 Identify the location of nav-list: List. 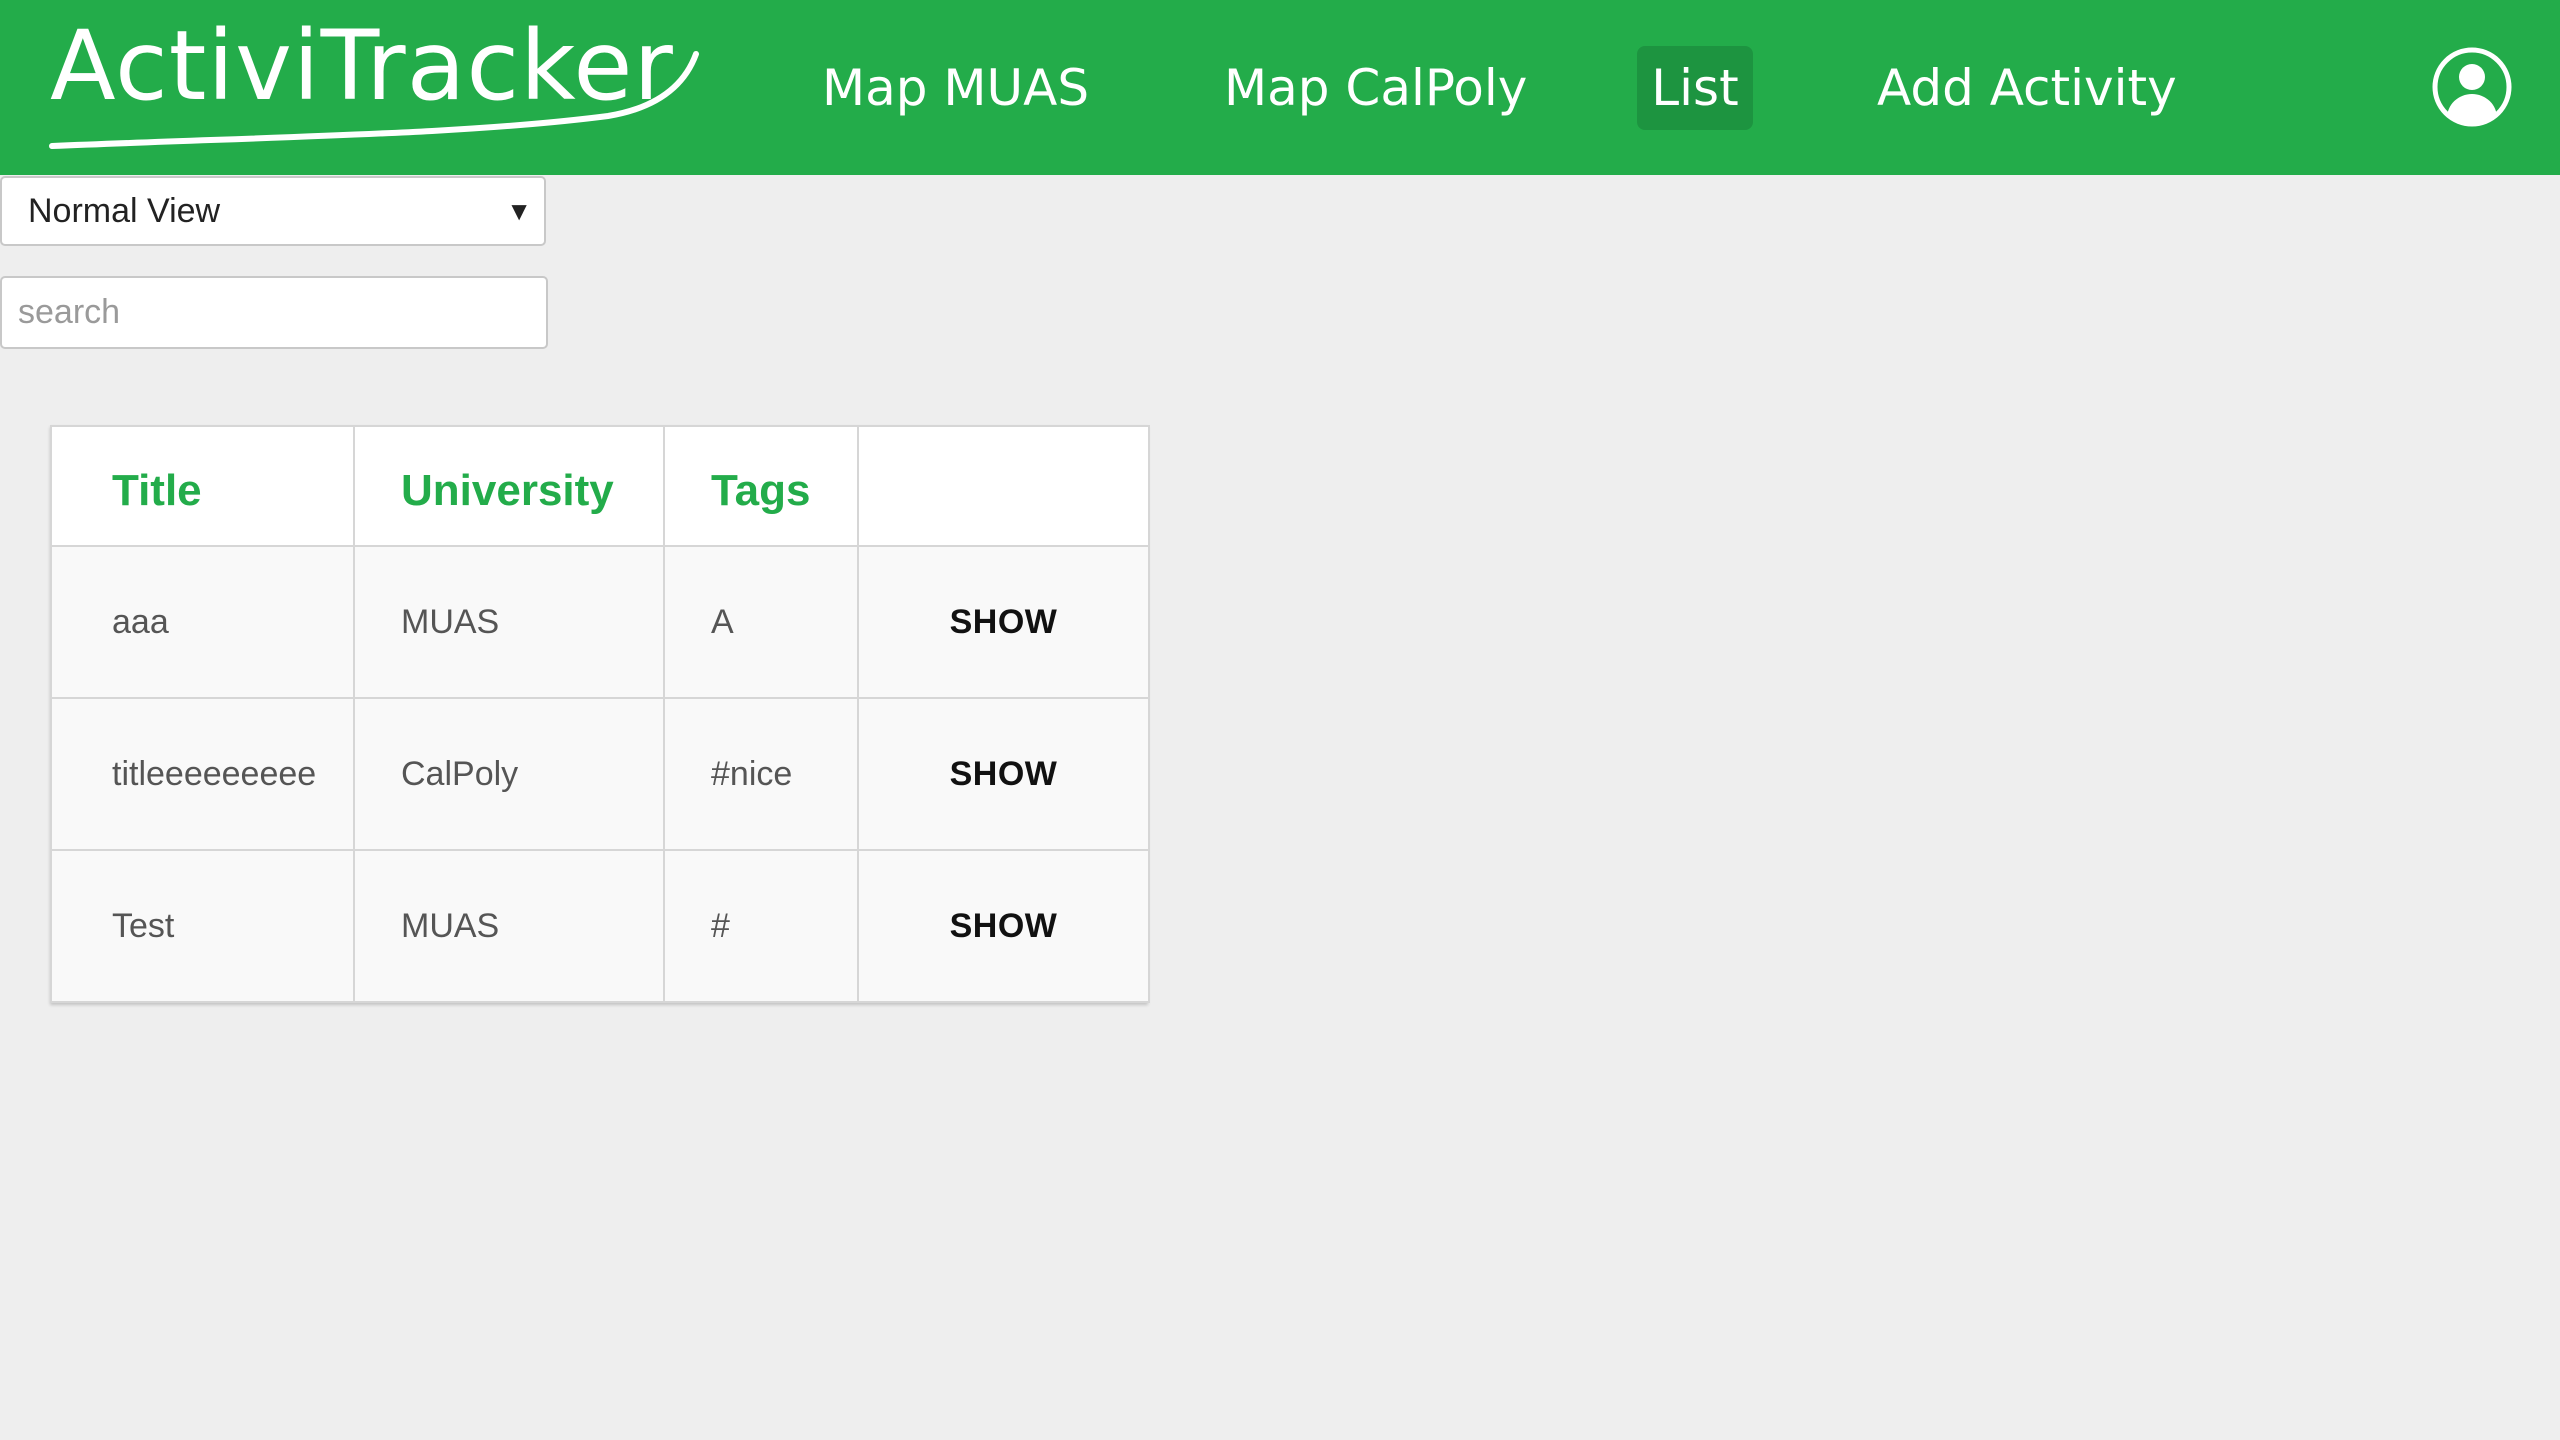
(1695, 88).